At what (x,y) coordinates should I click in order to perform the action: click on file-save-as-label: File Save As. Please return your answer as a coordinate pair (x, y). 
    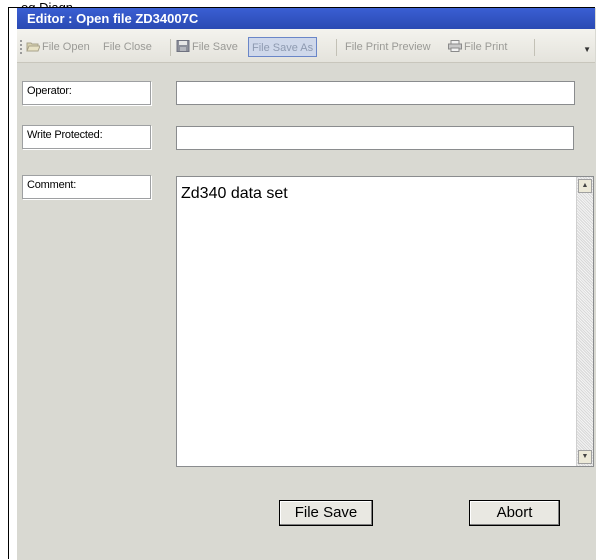
    Looking at the image, I should click on (283, 48).